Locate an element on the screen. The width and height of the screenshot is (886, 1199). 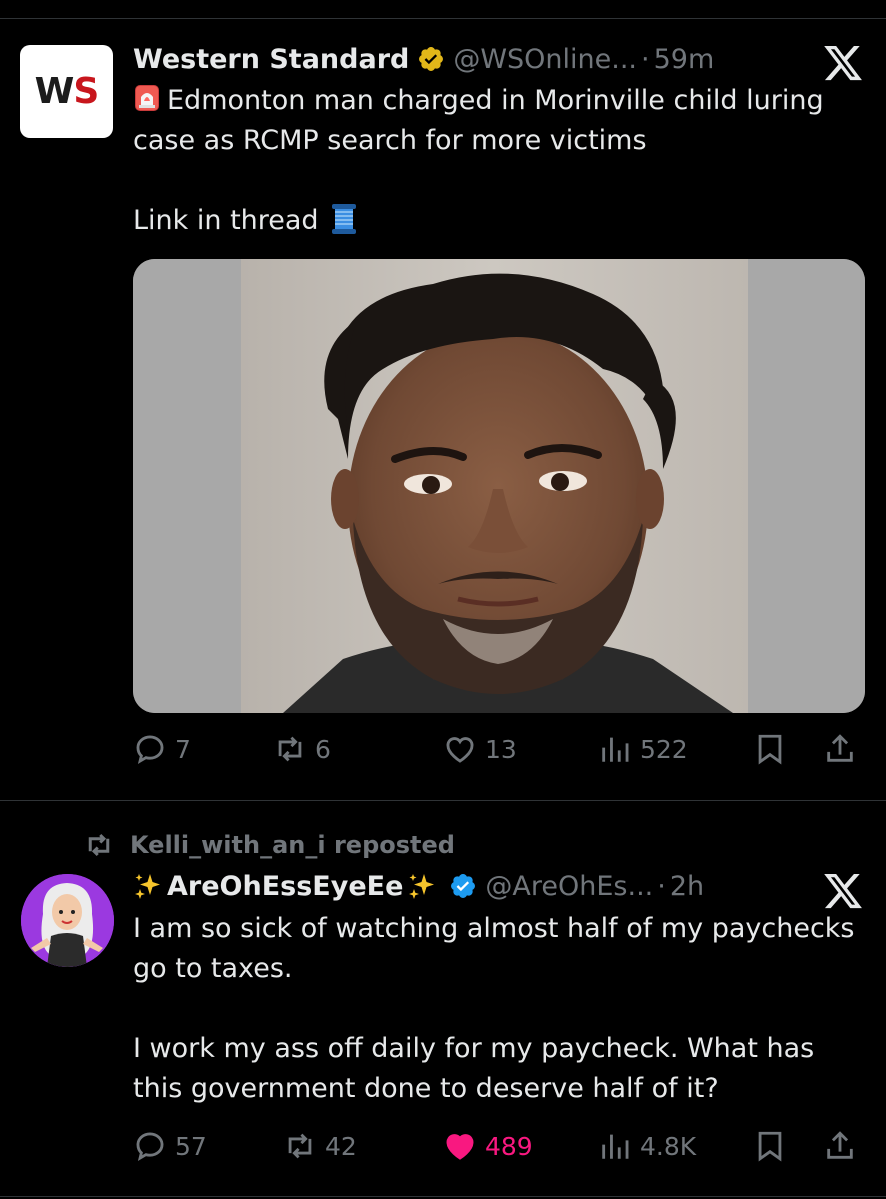
like-count: 489 is located at coordinates (509, 1146).